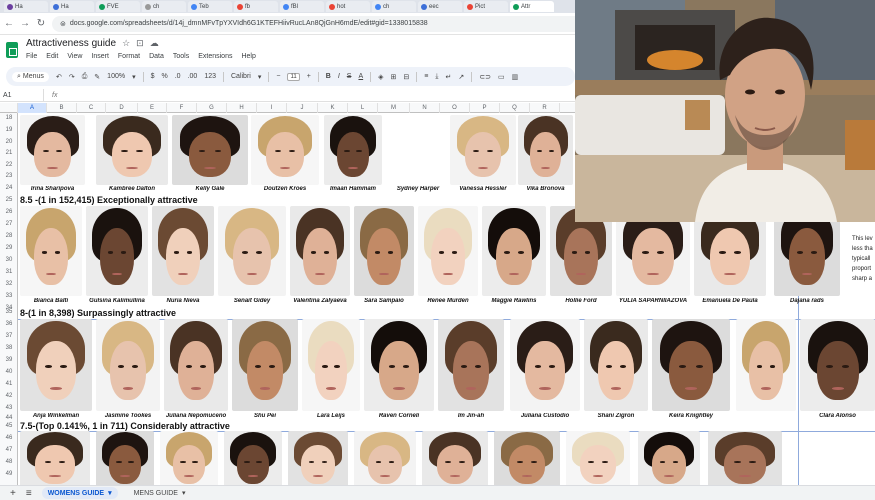  I want to click on currency-button: $, so click(153, 76).